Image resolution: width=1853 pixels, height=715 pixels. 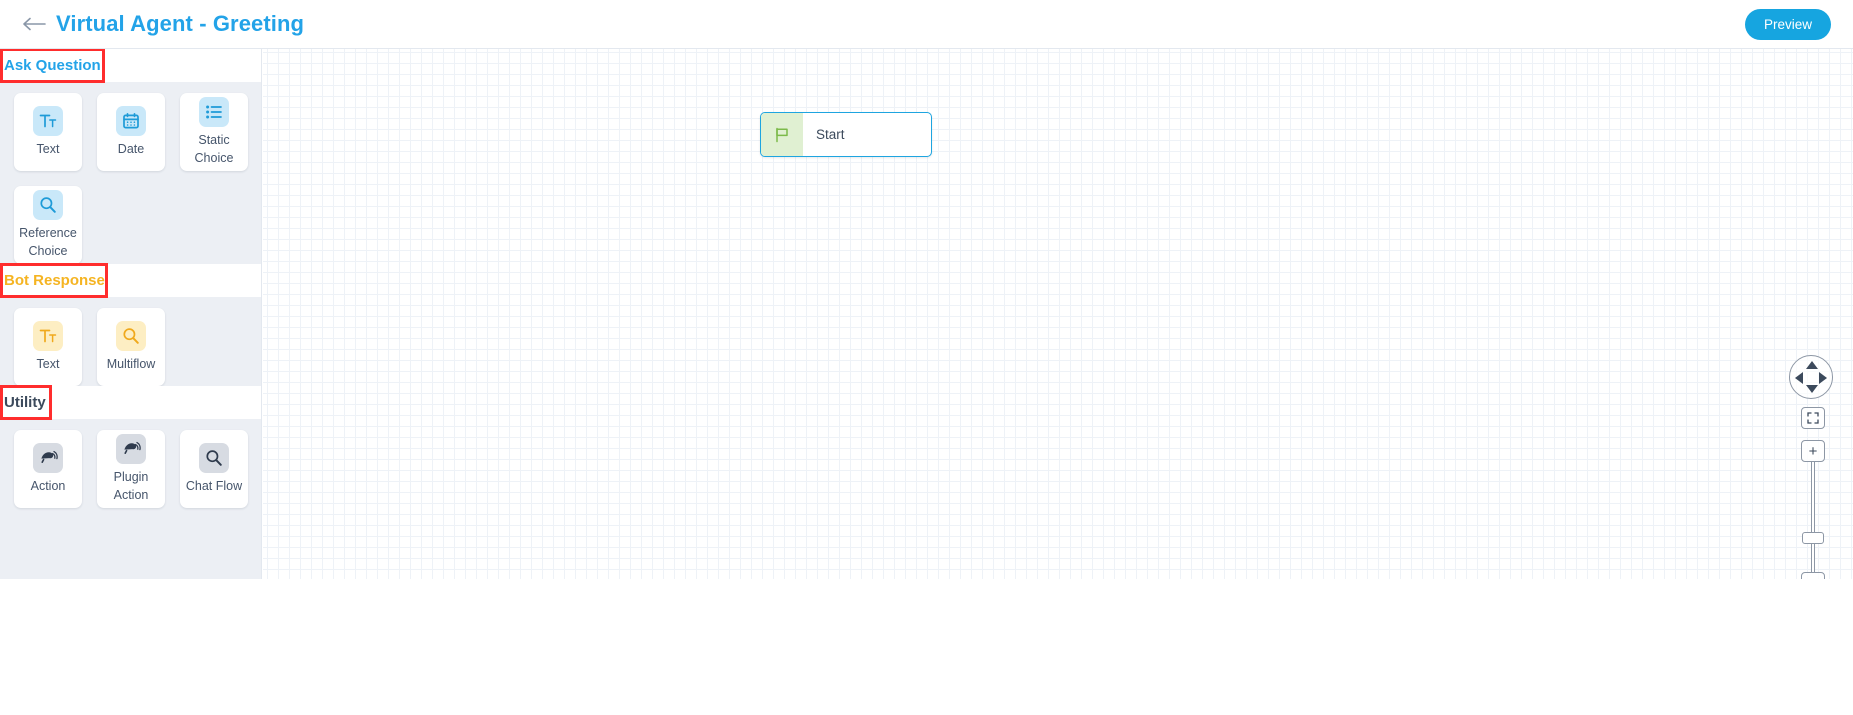 What do you see at coordinates (131, 363) in the screenshot?
I see `palette-card-label: Multiflow` at bounding box center [131, 363].